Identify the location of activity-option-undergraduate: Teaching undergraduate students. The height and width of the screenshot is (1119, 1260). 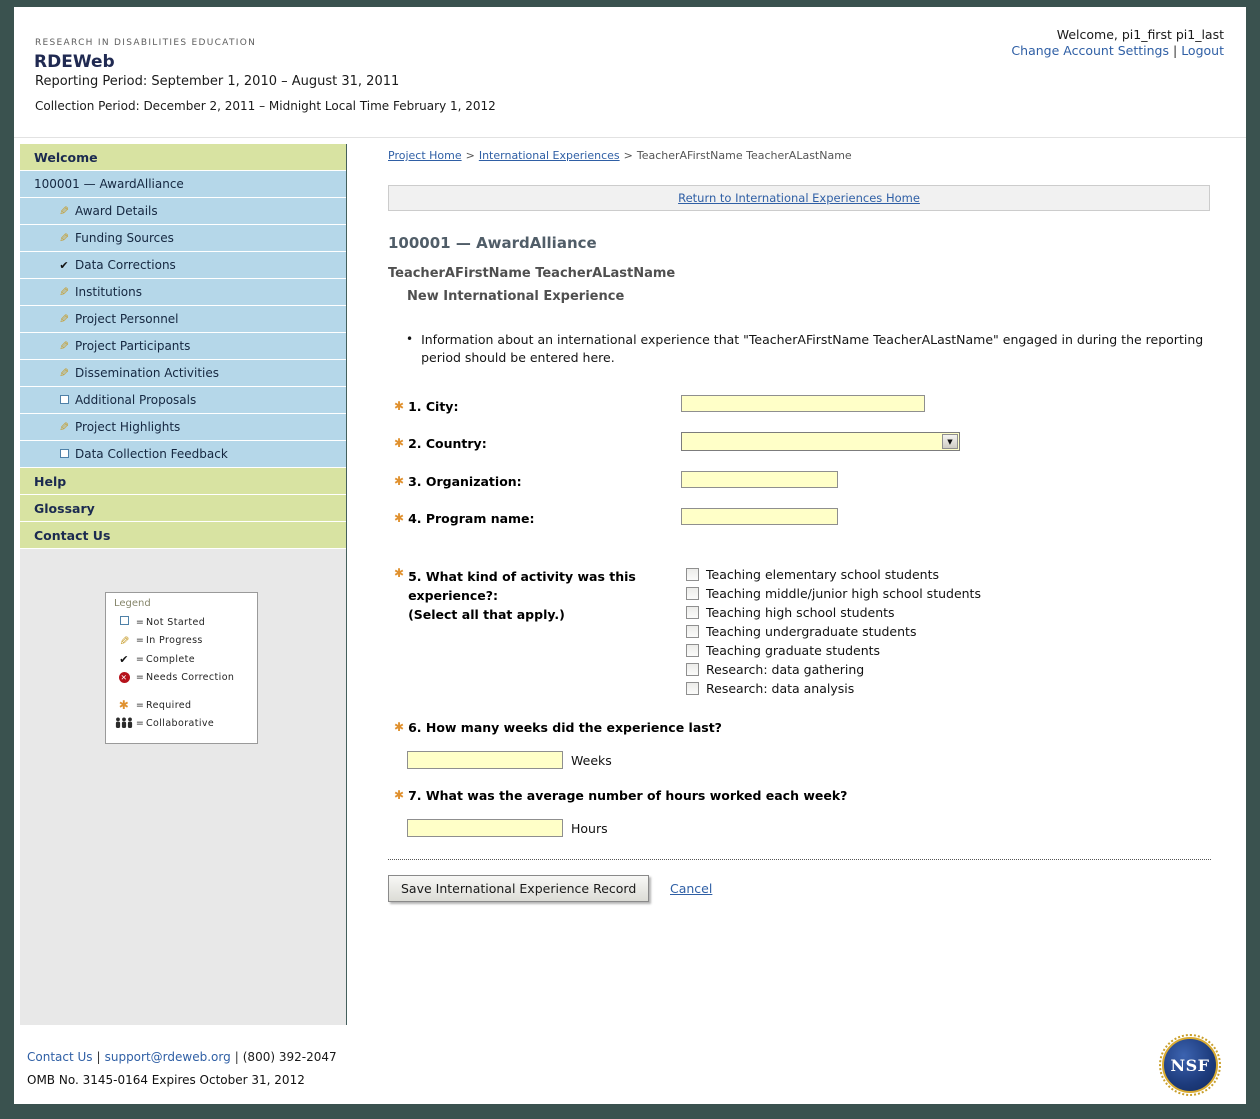
(833, 631).